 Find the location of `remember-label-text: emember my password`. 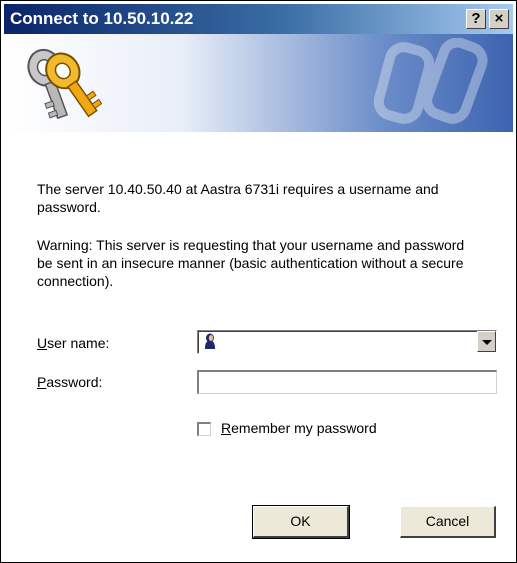

remember-label-text: emember my password is located at coordinates (304, 428).